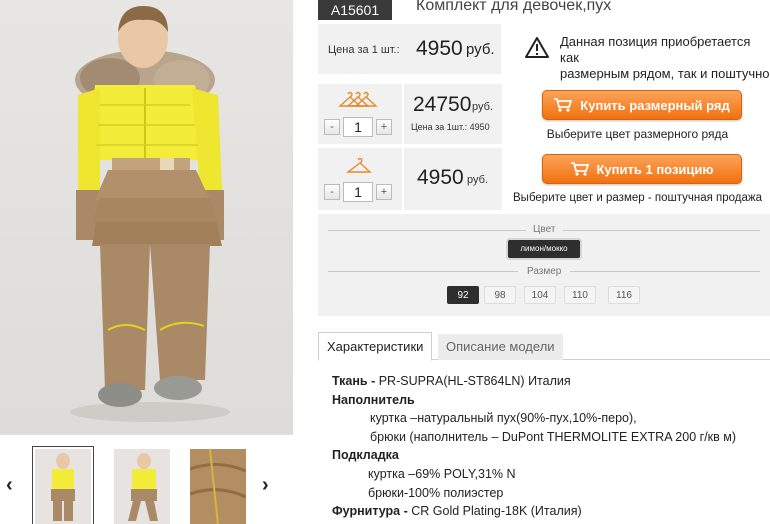  Describe the element at coordinates (544, 249) in the screenshot. I see `color-option-lemon-mocha: лимон/мокко` at that location.